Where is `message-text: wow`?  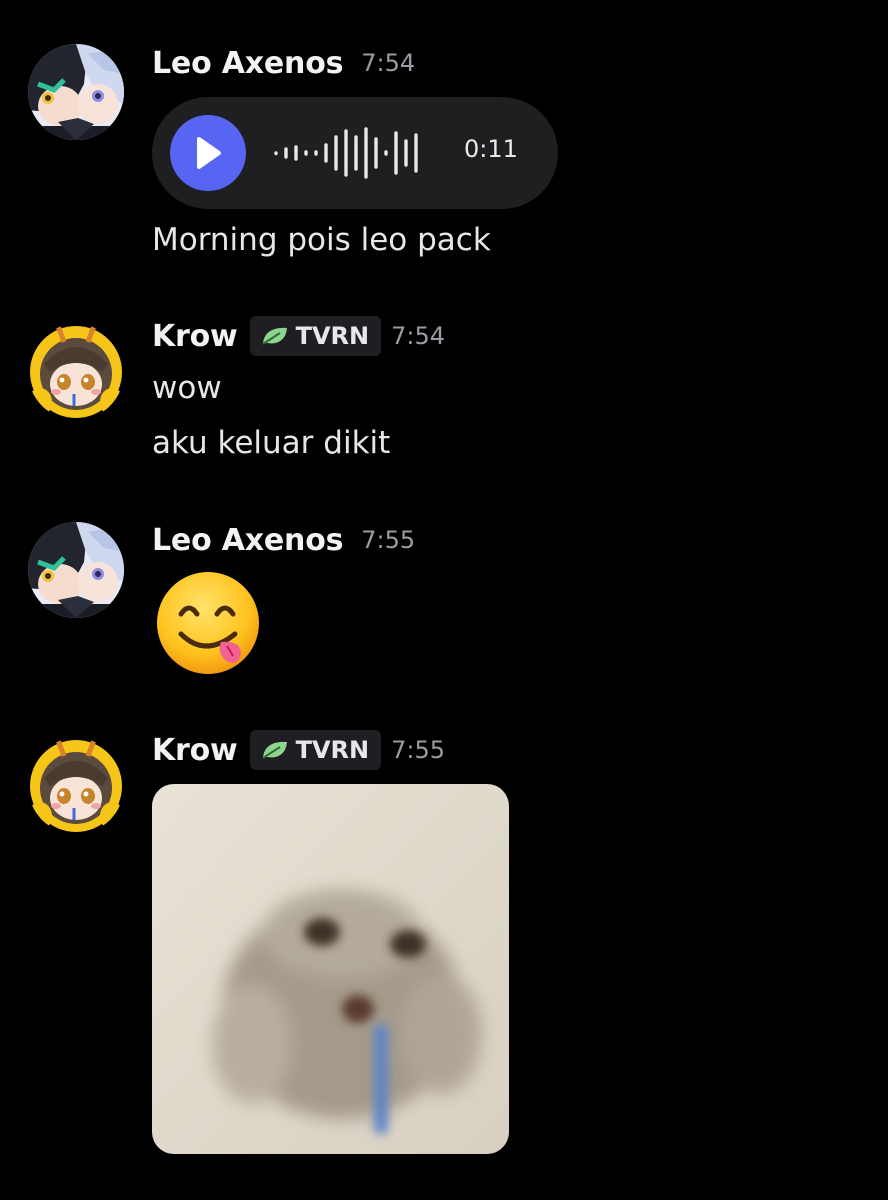 message-text: wow is located at coordinates (187, 388).